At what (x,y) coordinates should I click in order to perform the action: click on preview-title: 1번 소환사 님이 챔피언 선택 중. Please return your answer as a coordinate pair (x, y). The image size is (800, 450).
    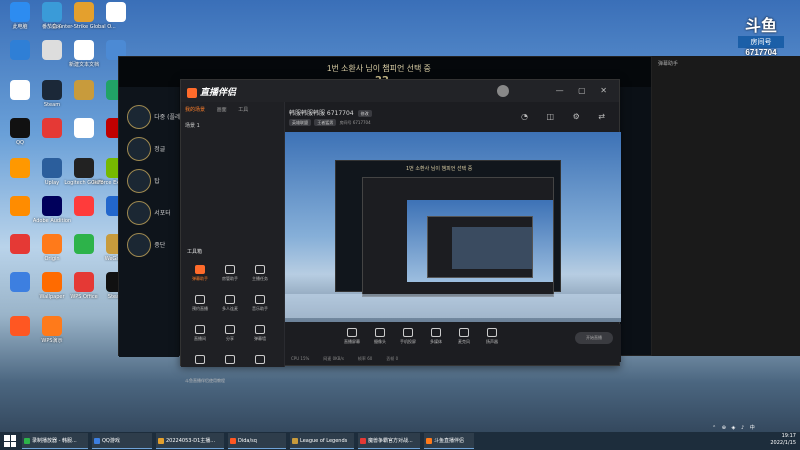
    Looking at the image, I should click on (439, 169).